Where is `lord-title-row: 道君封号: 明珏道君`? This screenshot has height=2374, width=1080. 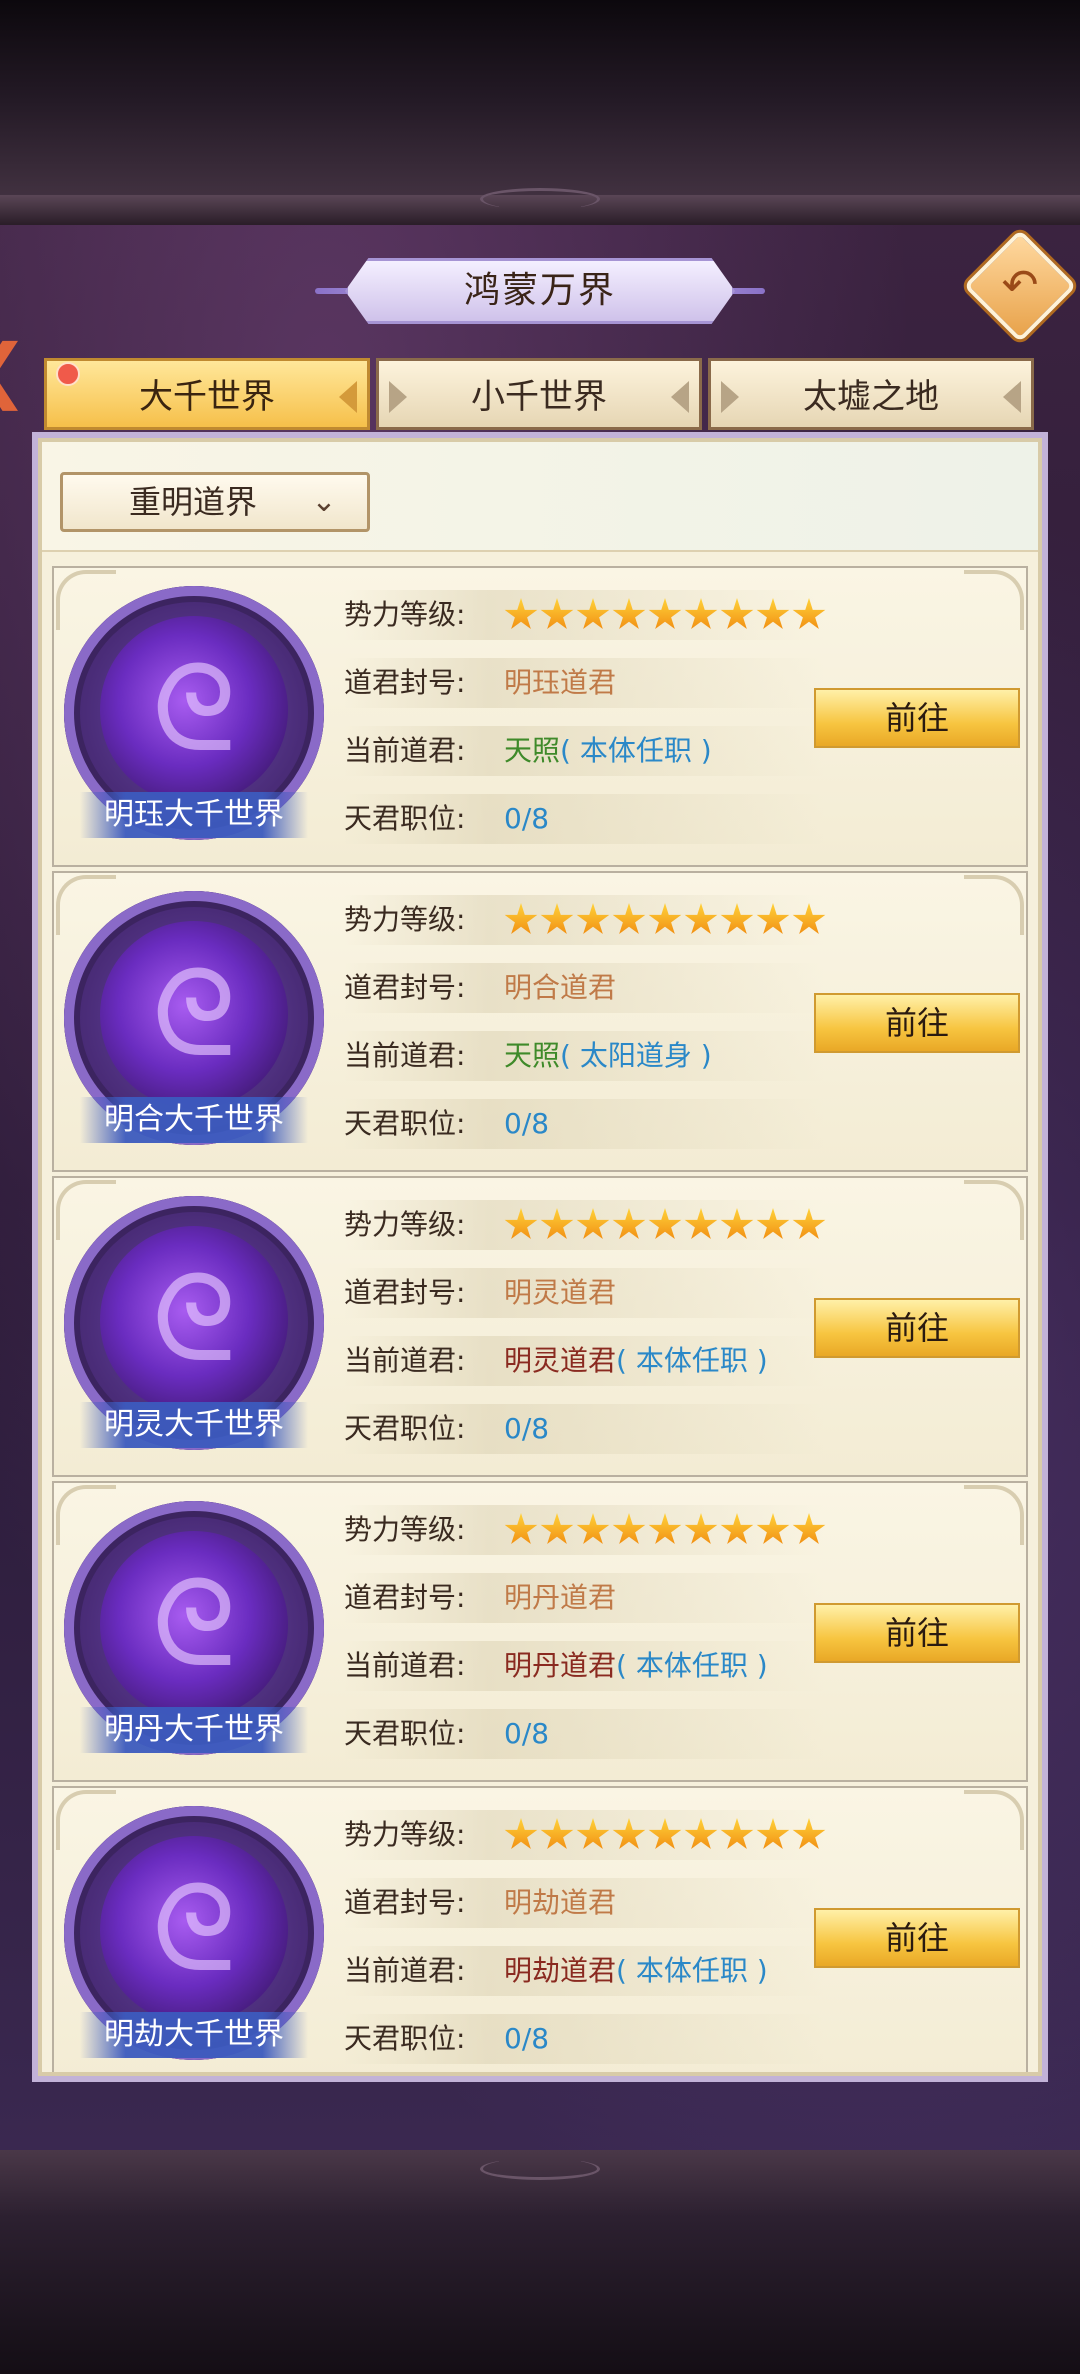
lord-title-row: 道君封号: 明珏道君 is located at coordinates (584, 683).